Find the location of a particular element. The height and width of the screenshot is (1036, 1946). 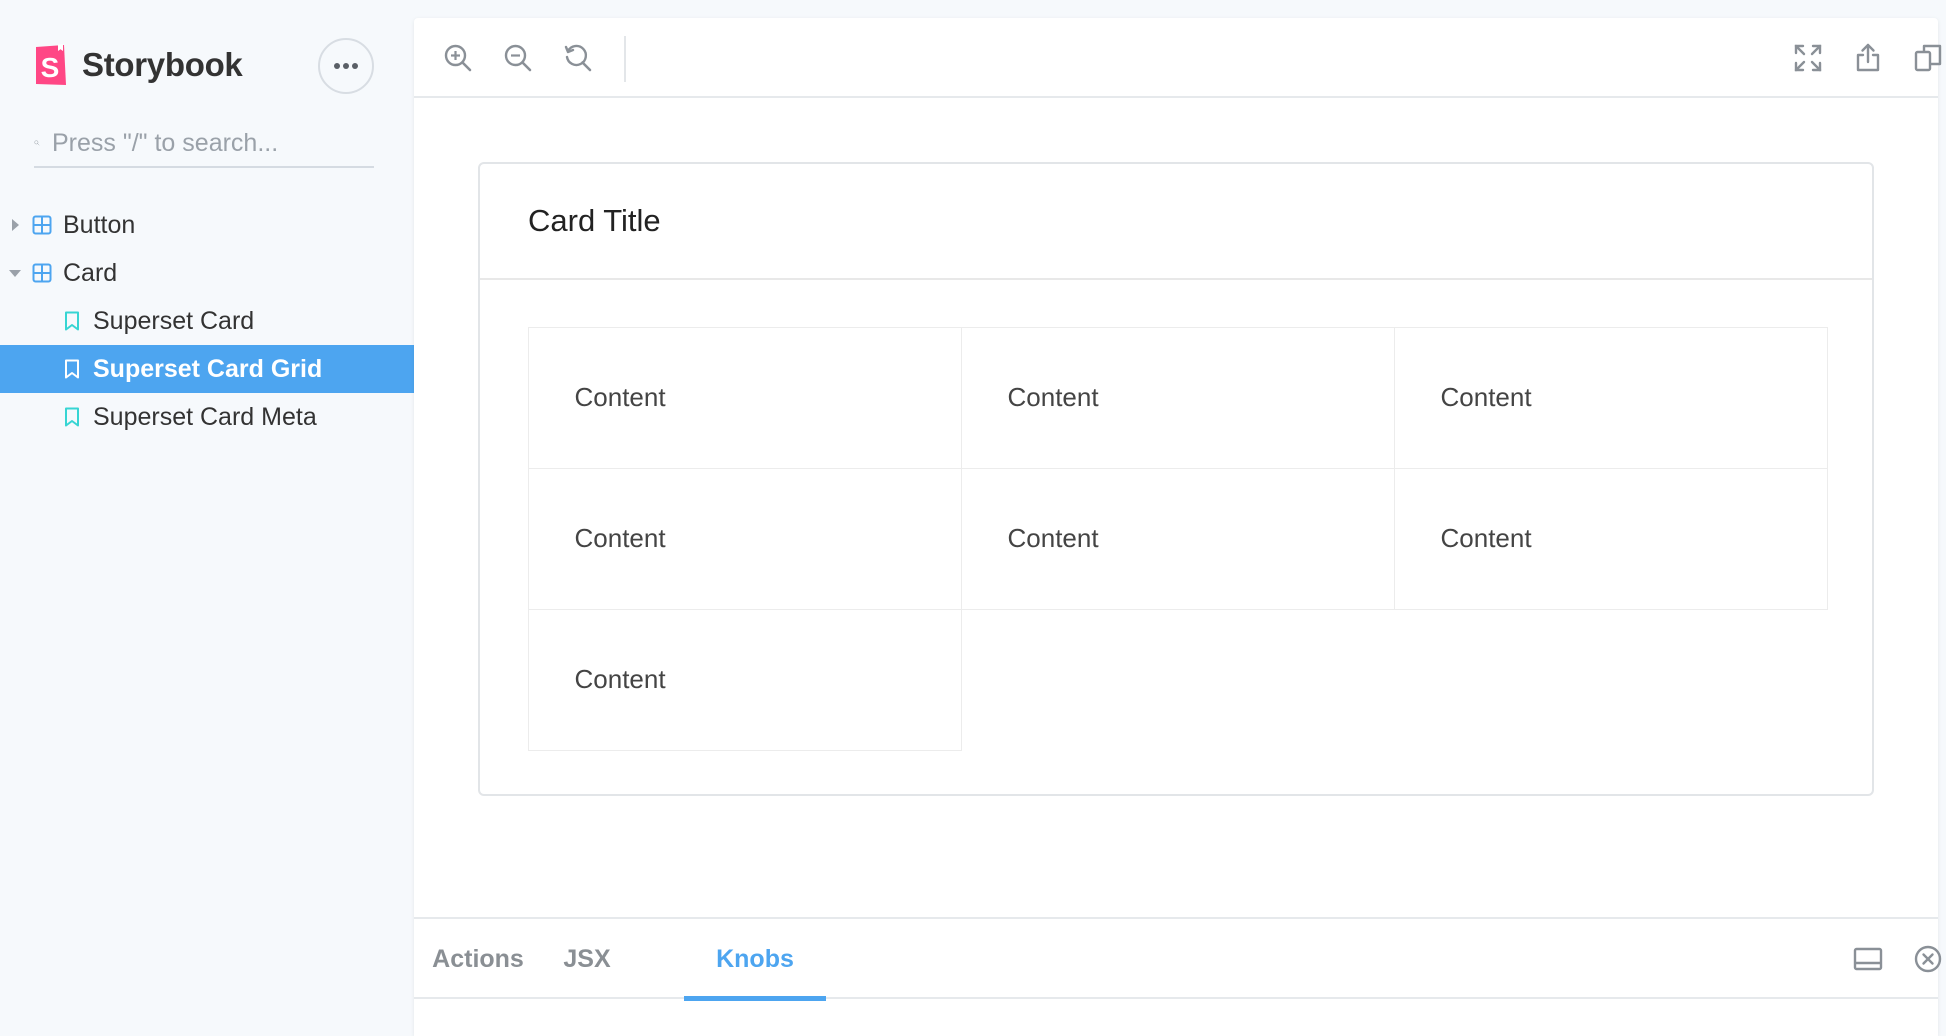

svg-text: S is located at coordinates (50, 67).